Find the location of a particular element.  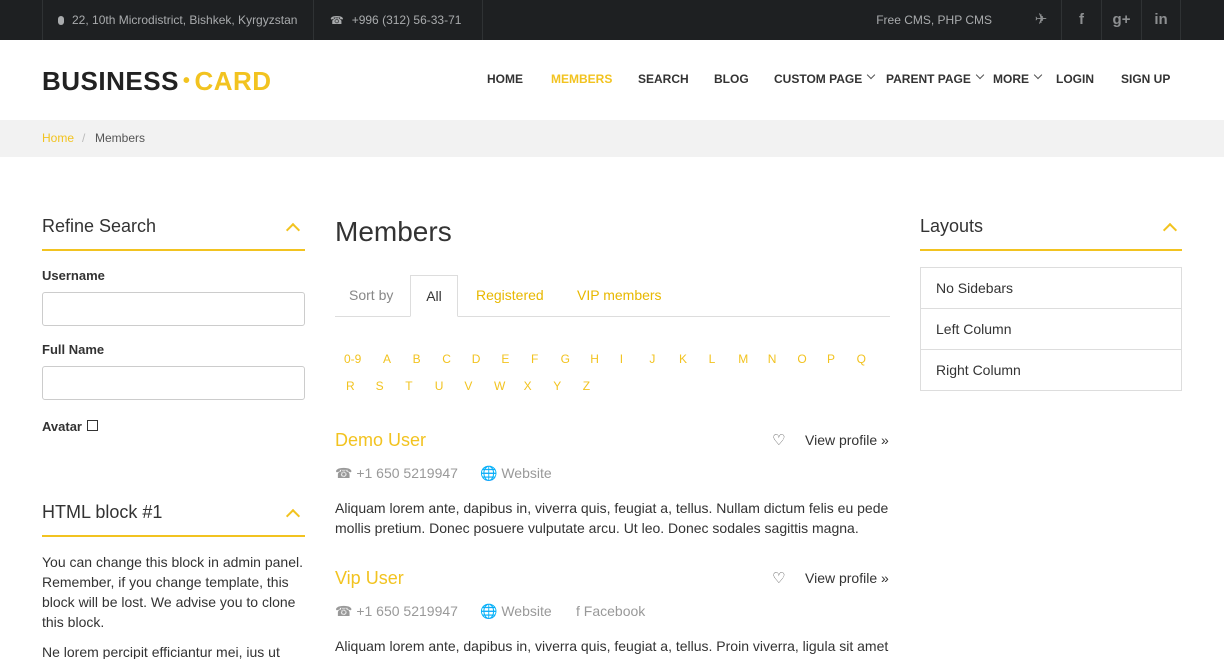

fullname-label: Full Name is located at coordinates (73, 349).